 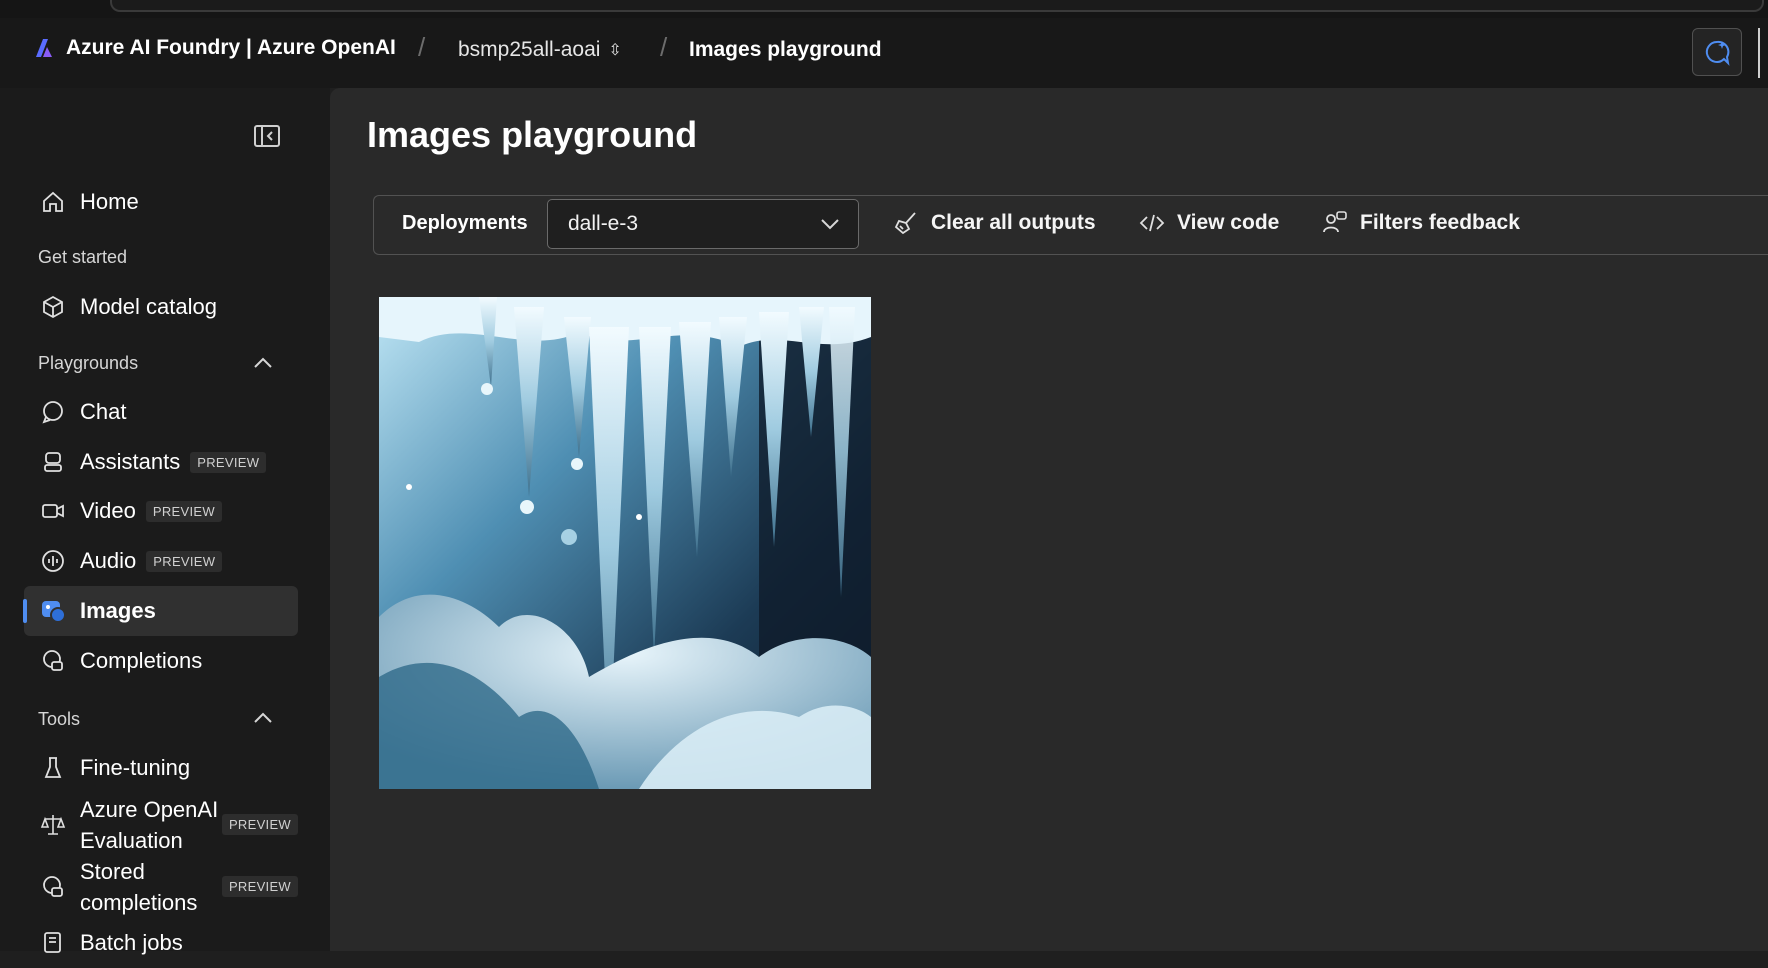 I want to click on scale-icon, so click(x=53, y=825).